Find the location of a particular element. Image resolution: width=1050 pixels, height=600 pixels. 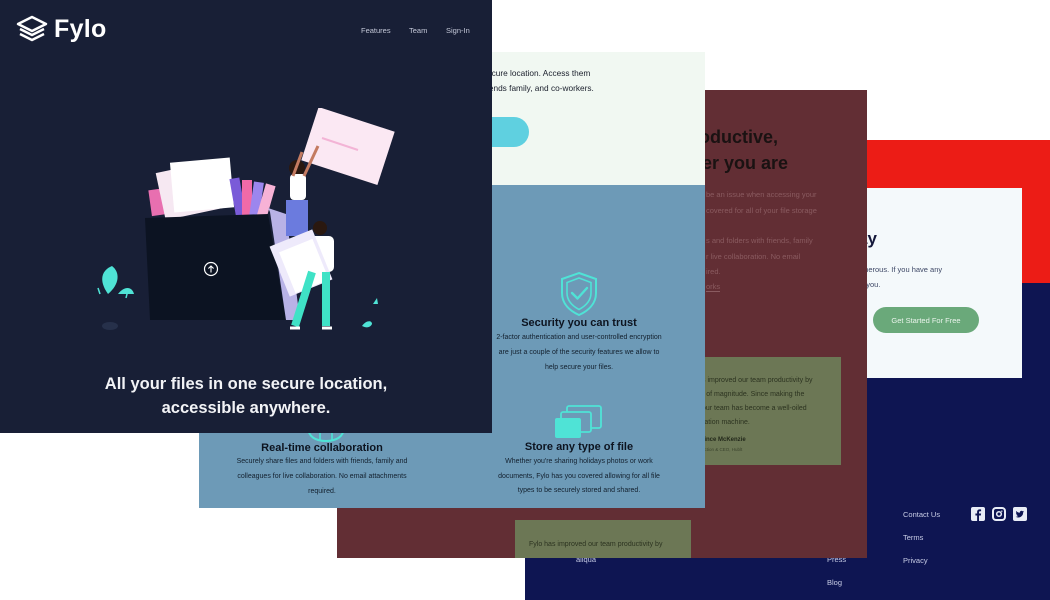

get-started-button: Get Started For Free is located at coordinates (926, 320).